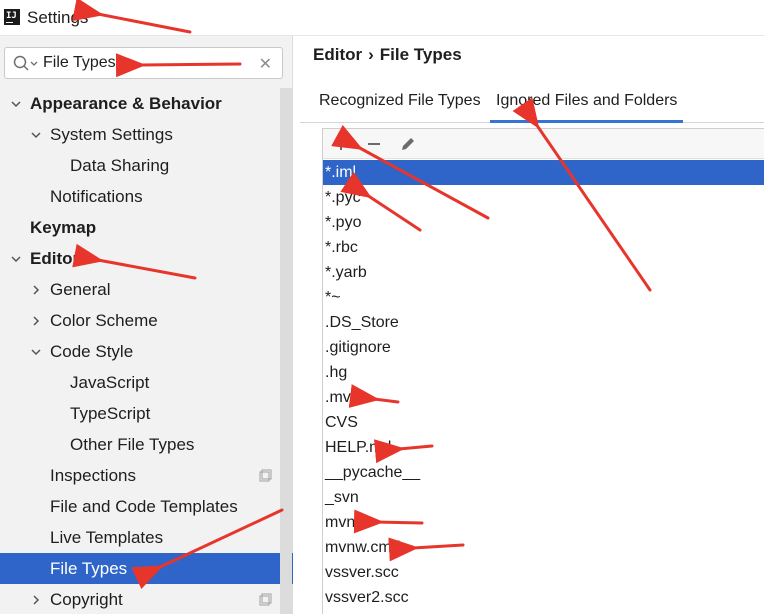 The height and width of the screenshot is (614, 764). I want to click on sidebar-item-general: General, so click(146, 289).